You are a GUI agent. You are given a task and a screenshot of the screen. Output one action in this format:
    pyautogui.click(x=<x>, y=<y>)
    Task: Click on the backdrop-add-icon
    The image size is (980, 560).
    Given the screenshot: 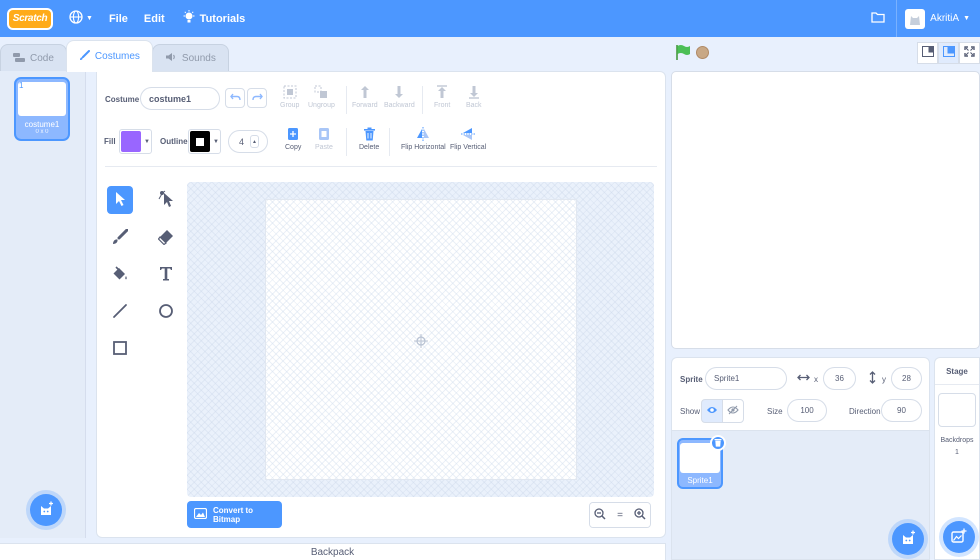 What is the action you would take?
    pyautogui.click(x=959, y=537)
    